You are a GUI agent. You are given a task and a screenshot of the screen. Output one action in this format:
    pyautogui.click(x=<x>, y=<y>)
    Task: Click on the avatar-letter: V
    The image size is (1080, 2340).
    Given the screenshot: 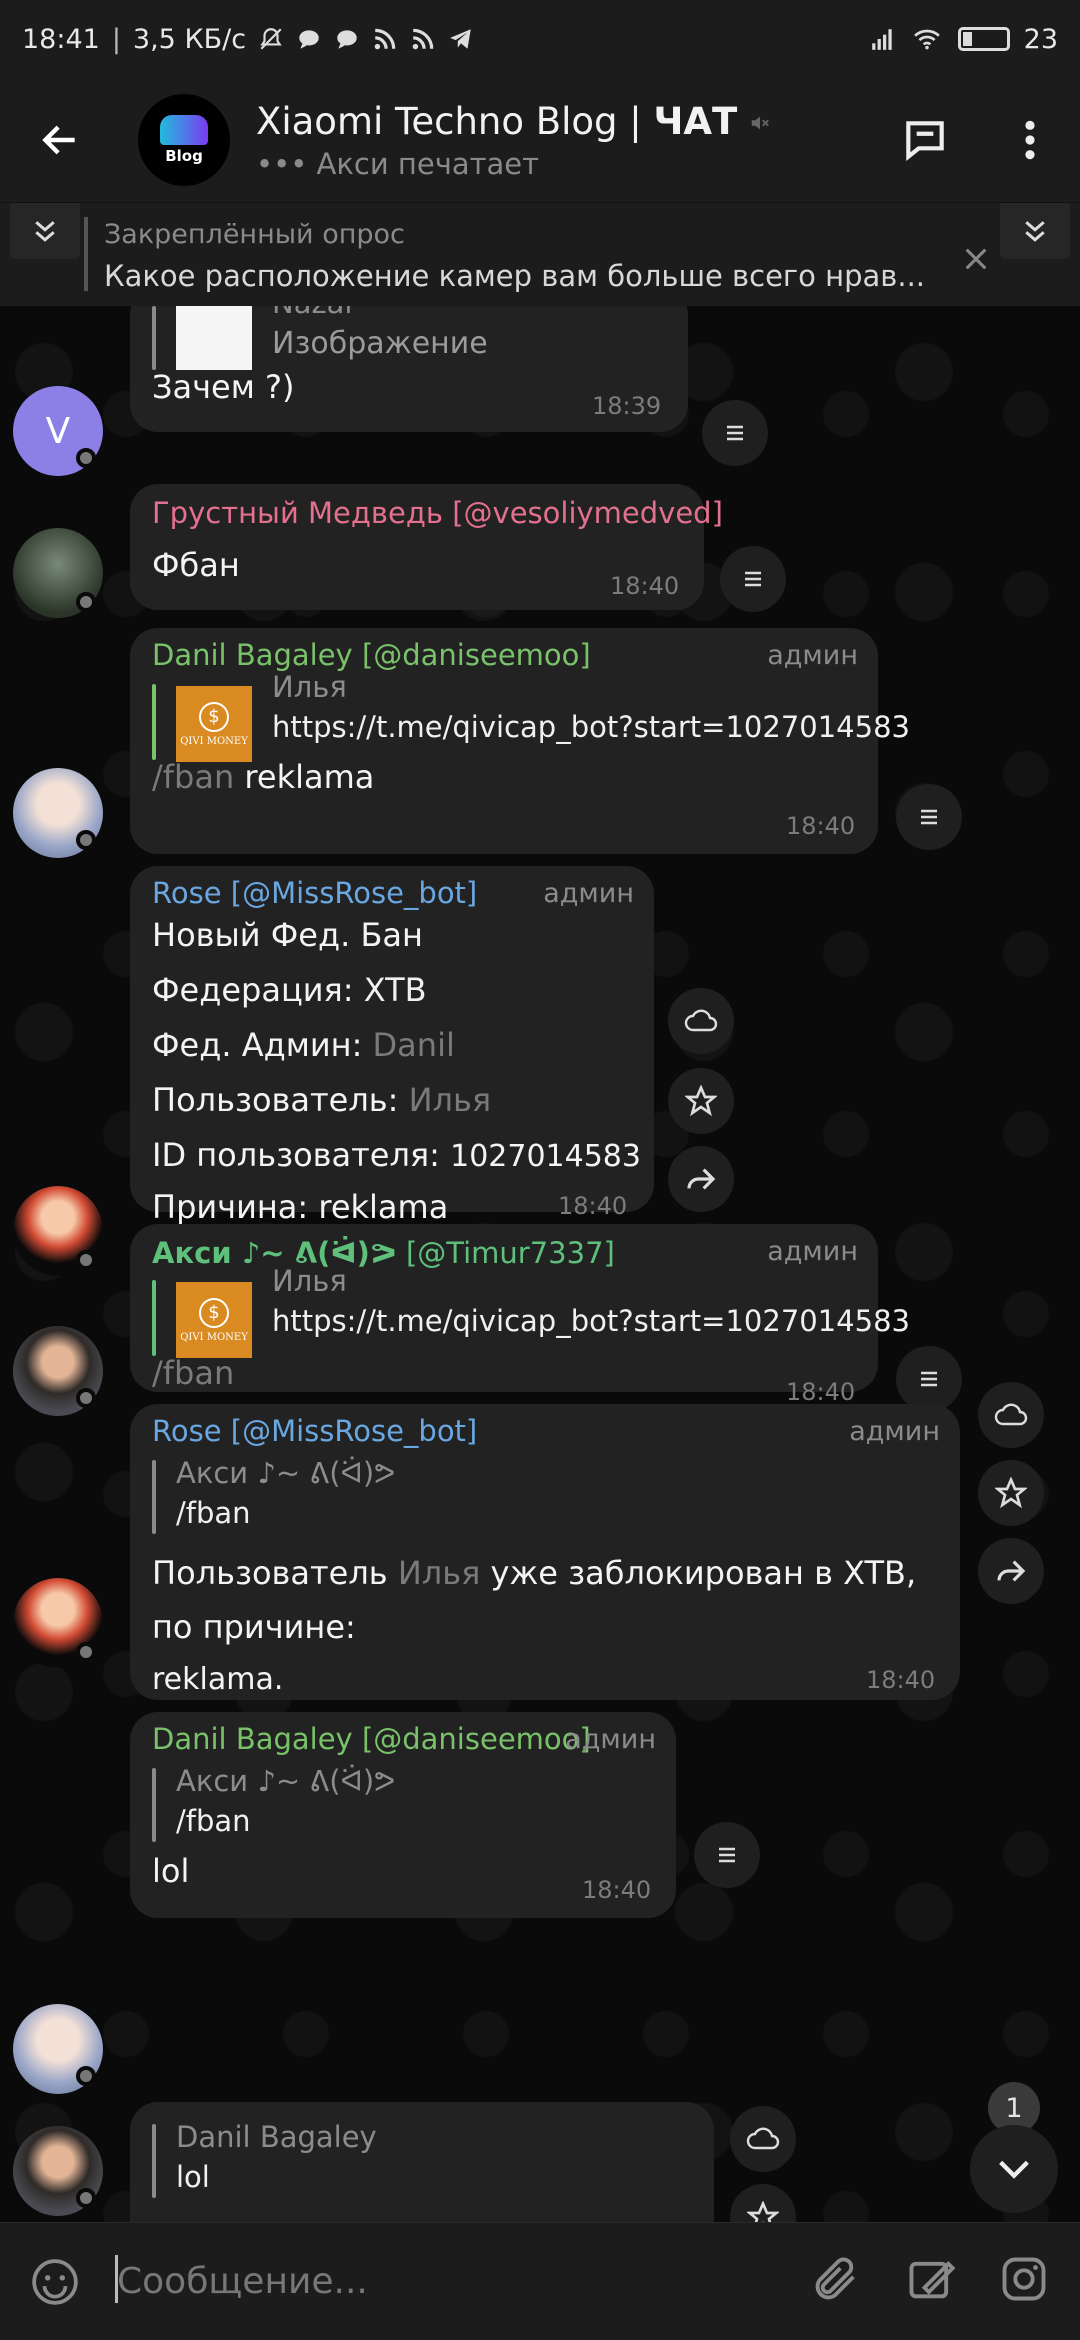 What is the action you would take?
    pyautogui.click(x=58, y=431)
    